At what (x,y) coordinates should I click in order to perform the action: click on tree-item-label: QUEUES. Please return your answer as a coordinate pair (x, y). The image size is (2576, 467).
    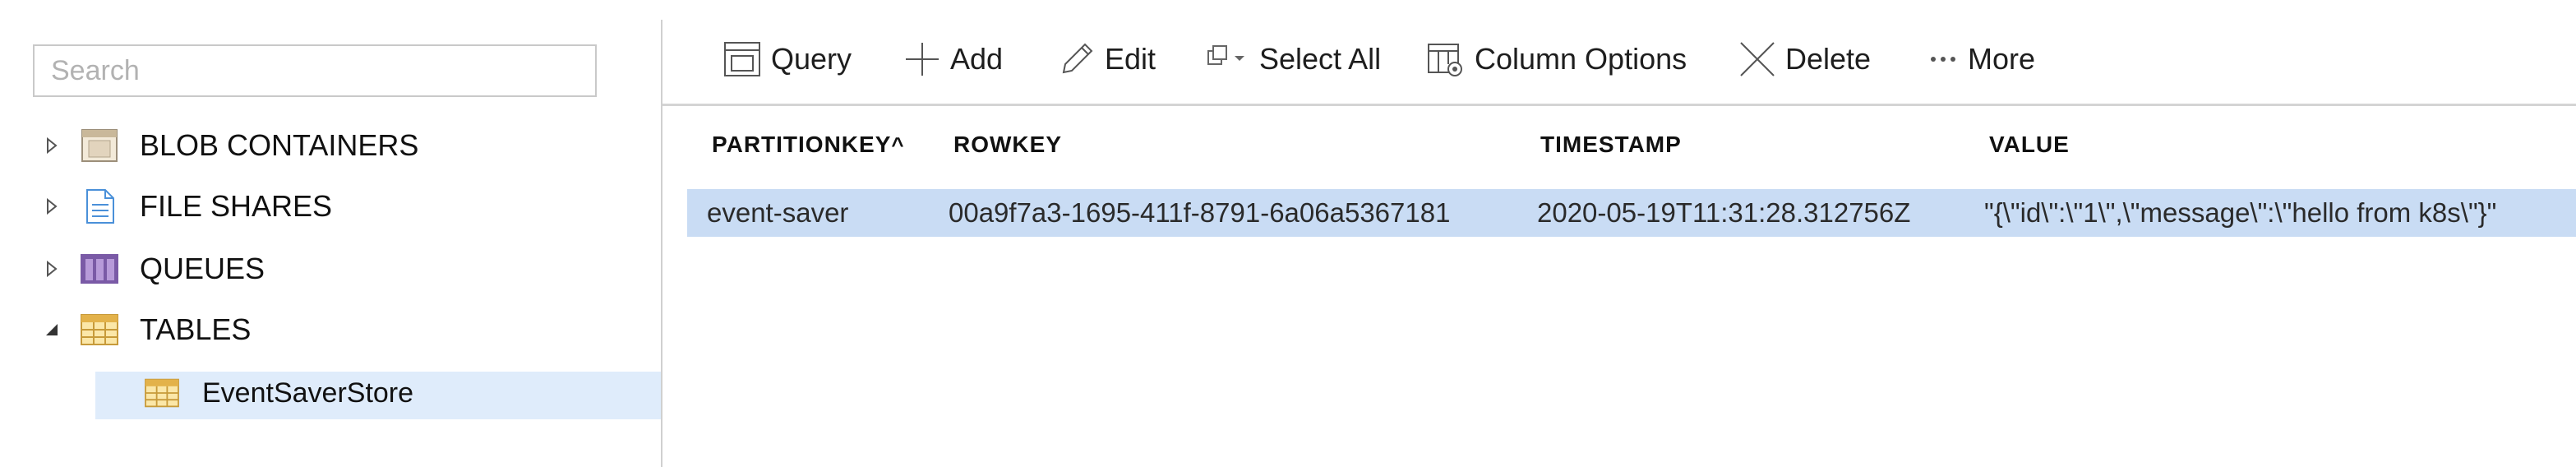
    Looking at the image, I should click on (203, 268).